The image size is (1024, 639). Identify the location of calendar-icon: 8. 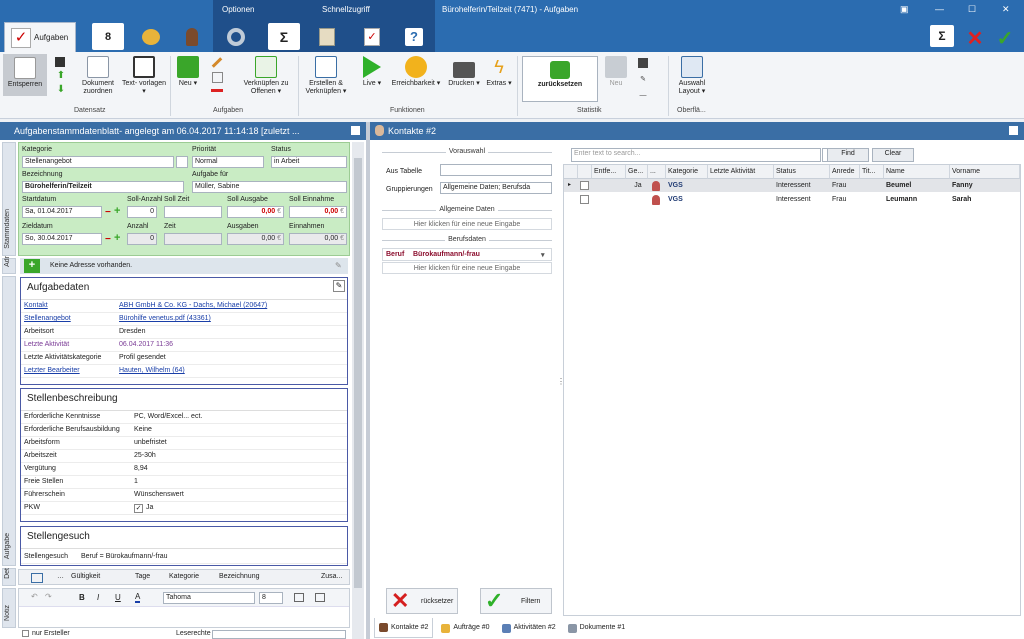
(108, 36).